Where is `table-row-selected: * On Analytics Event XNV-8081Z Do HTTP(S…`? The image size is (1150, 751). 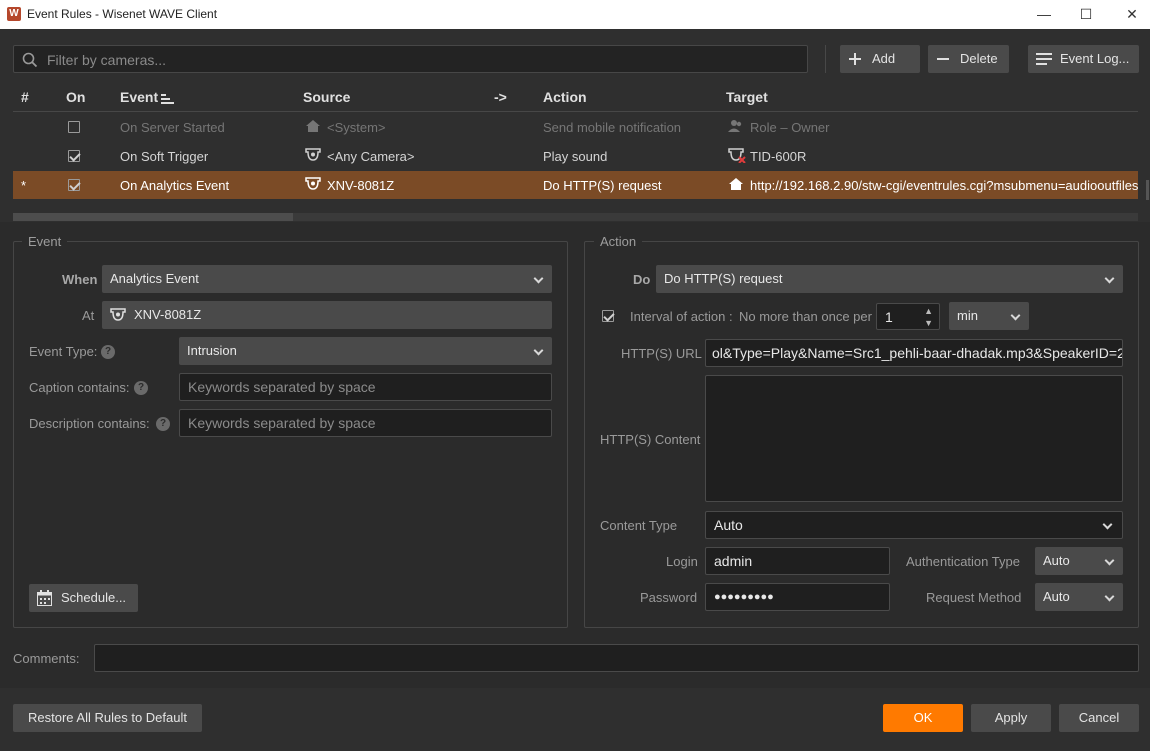
table-row-selected: * On Analytics Event XNV-8081Z Do HTTP(S… is located at coordinates (575, 185).